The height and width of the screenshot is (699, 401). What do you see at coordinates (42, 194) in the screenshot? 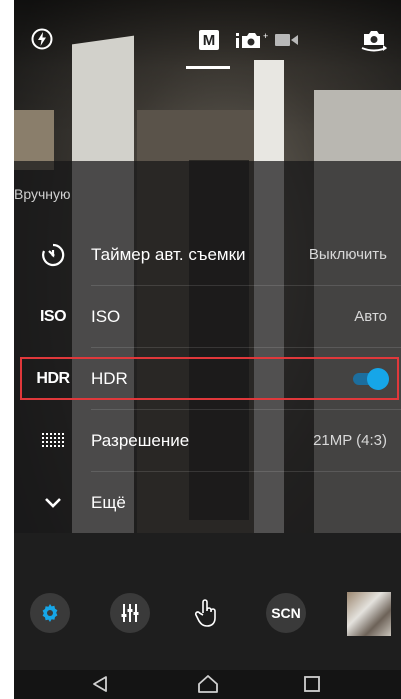
I see `section-title: Вручную` at bounding box center [42, 194].